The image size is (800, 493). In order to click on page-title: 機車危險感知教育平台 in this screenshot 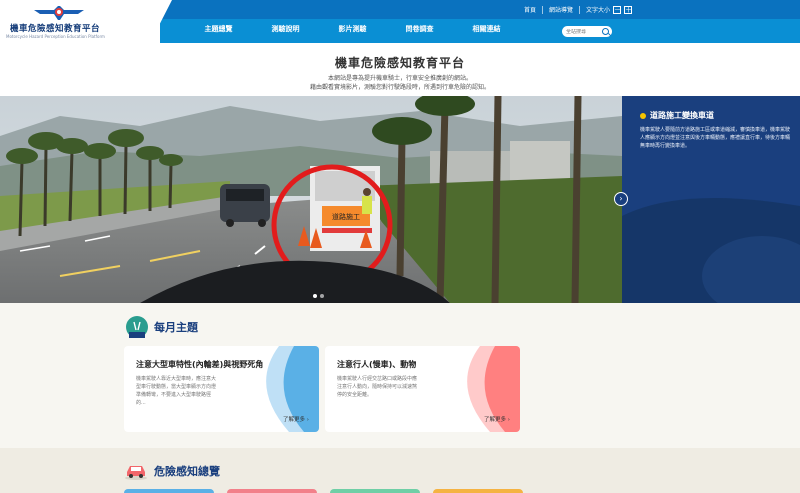, I will do `click(399, 63)`.